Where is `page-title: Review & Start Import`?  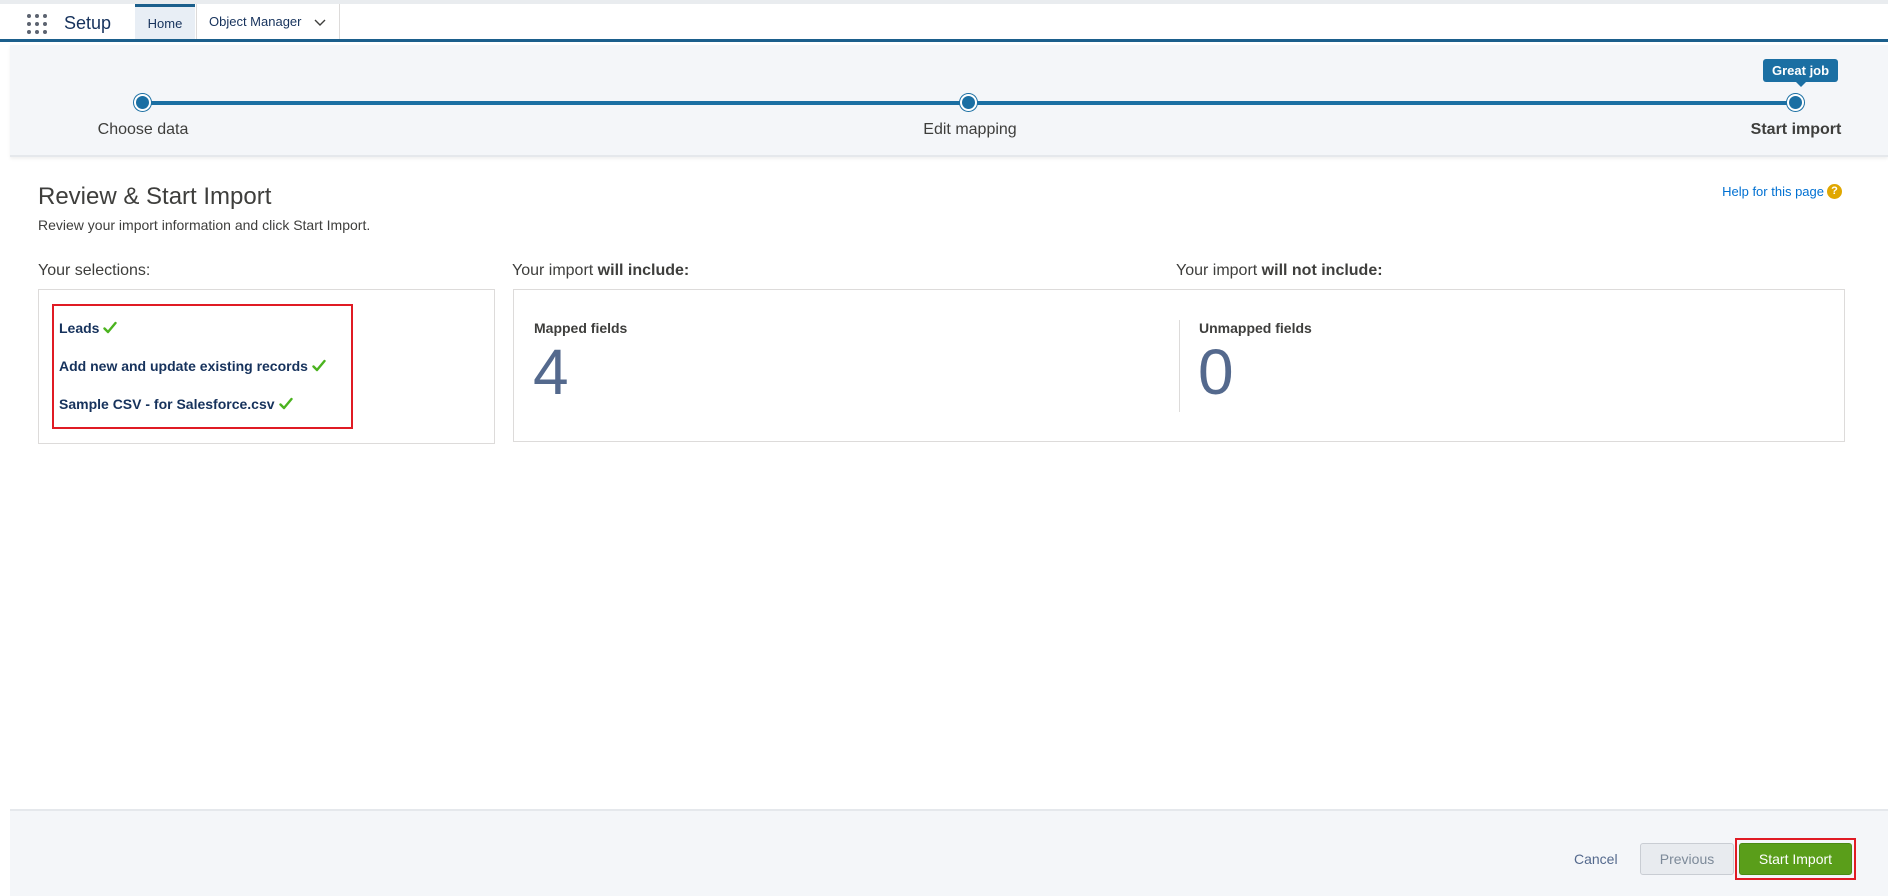 page-title: Review & Start Import is located at coordinates (155, 196).